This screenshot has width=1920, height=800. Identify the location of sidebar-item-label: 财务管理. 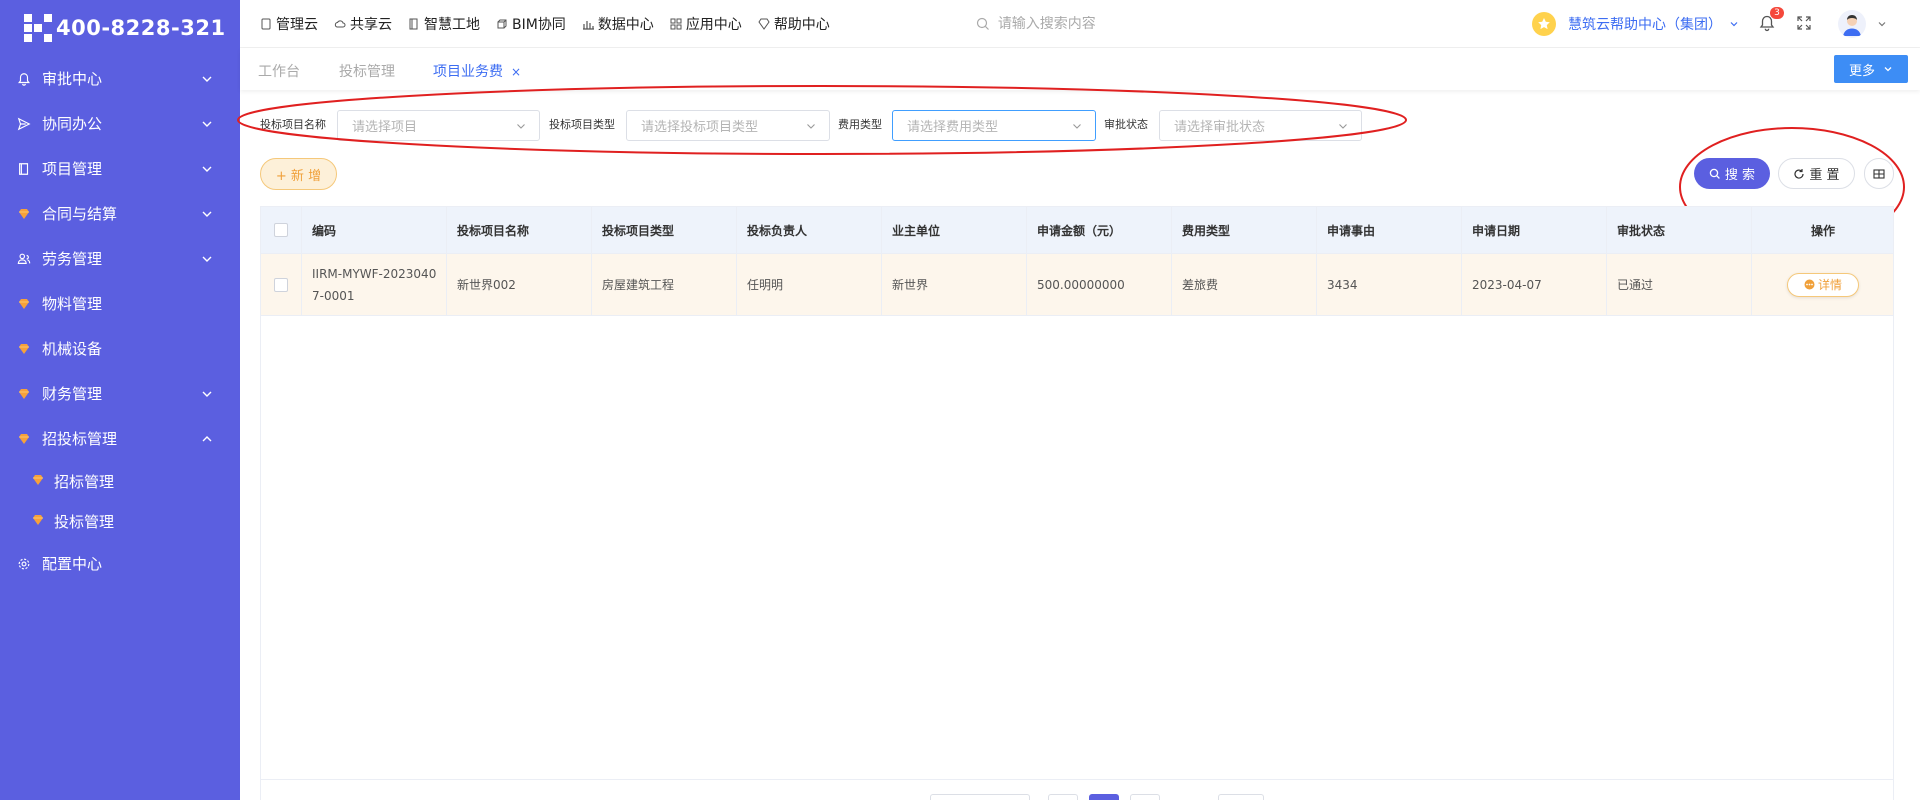
(72, 394).